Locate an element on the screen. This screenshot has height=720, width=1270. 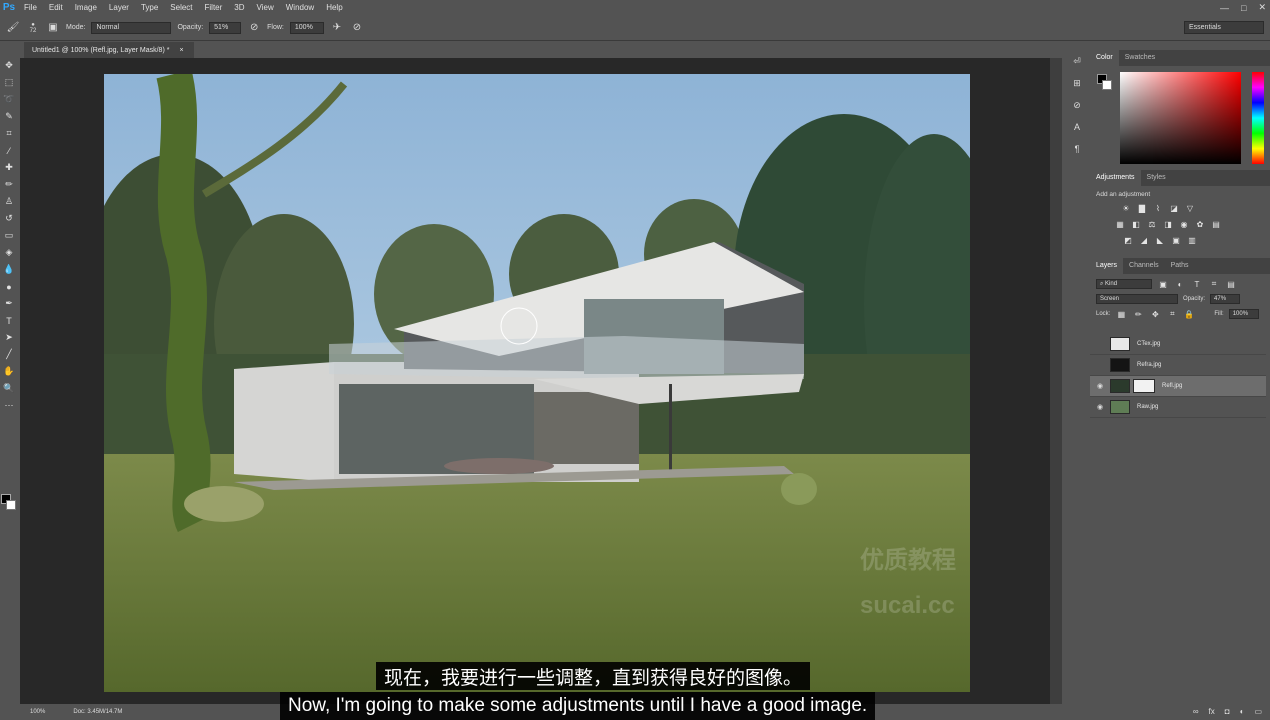
levels-icon: ▇ is located at coordinates (1142, 208).